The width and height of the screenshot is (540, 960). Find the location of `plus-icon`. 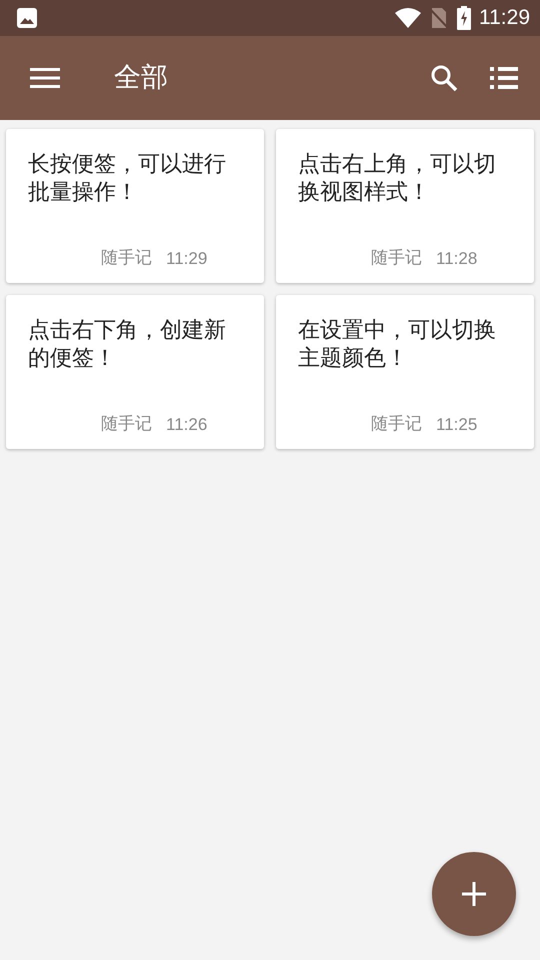

plus-icon is located at coordinates (474, 894).